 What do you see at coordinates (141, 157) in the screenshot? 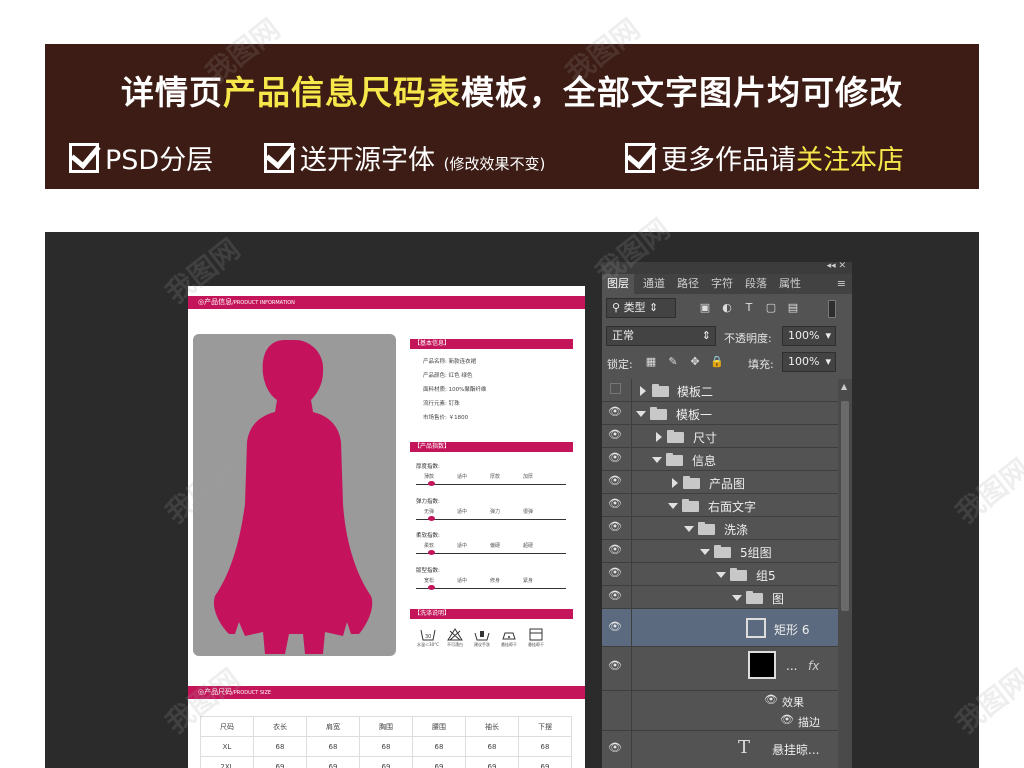
I see `feature-psd: PSD分层` at bounding box center [141, 157].